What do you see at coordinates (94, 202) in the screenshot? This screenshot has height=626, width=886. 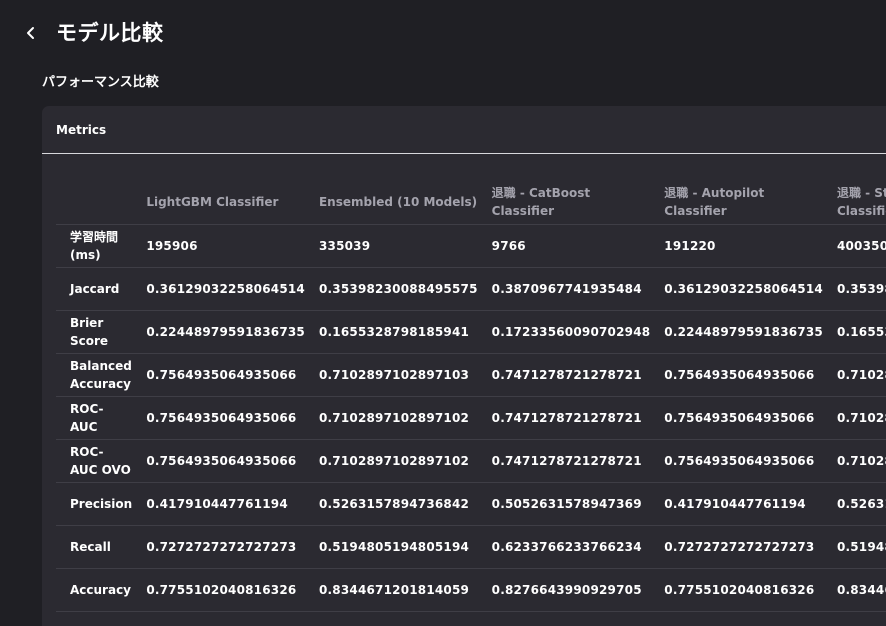 I see `corner-cell` at bounding box center [94, 202].